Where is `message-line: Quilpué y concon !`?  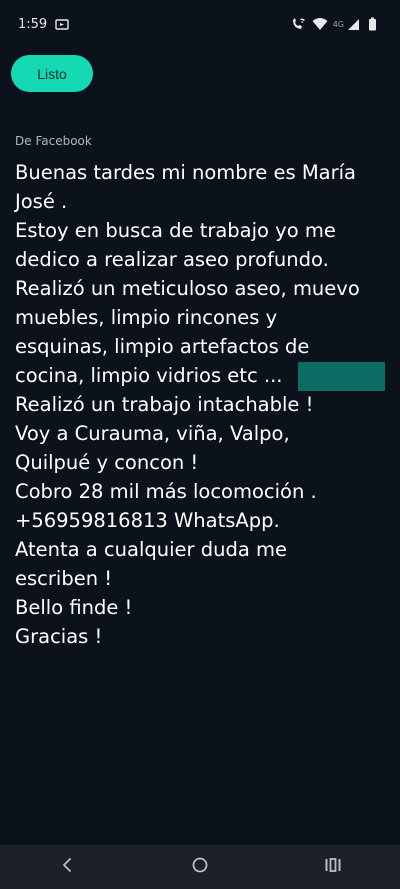
message-line: Quilpué y concon ! is located at coordinates (107, 462).